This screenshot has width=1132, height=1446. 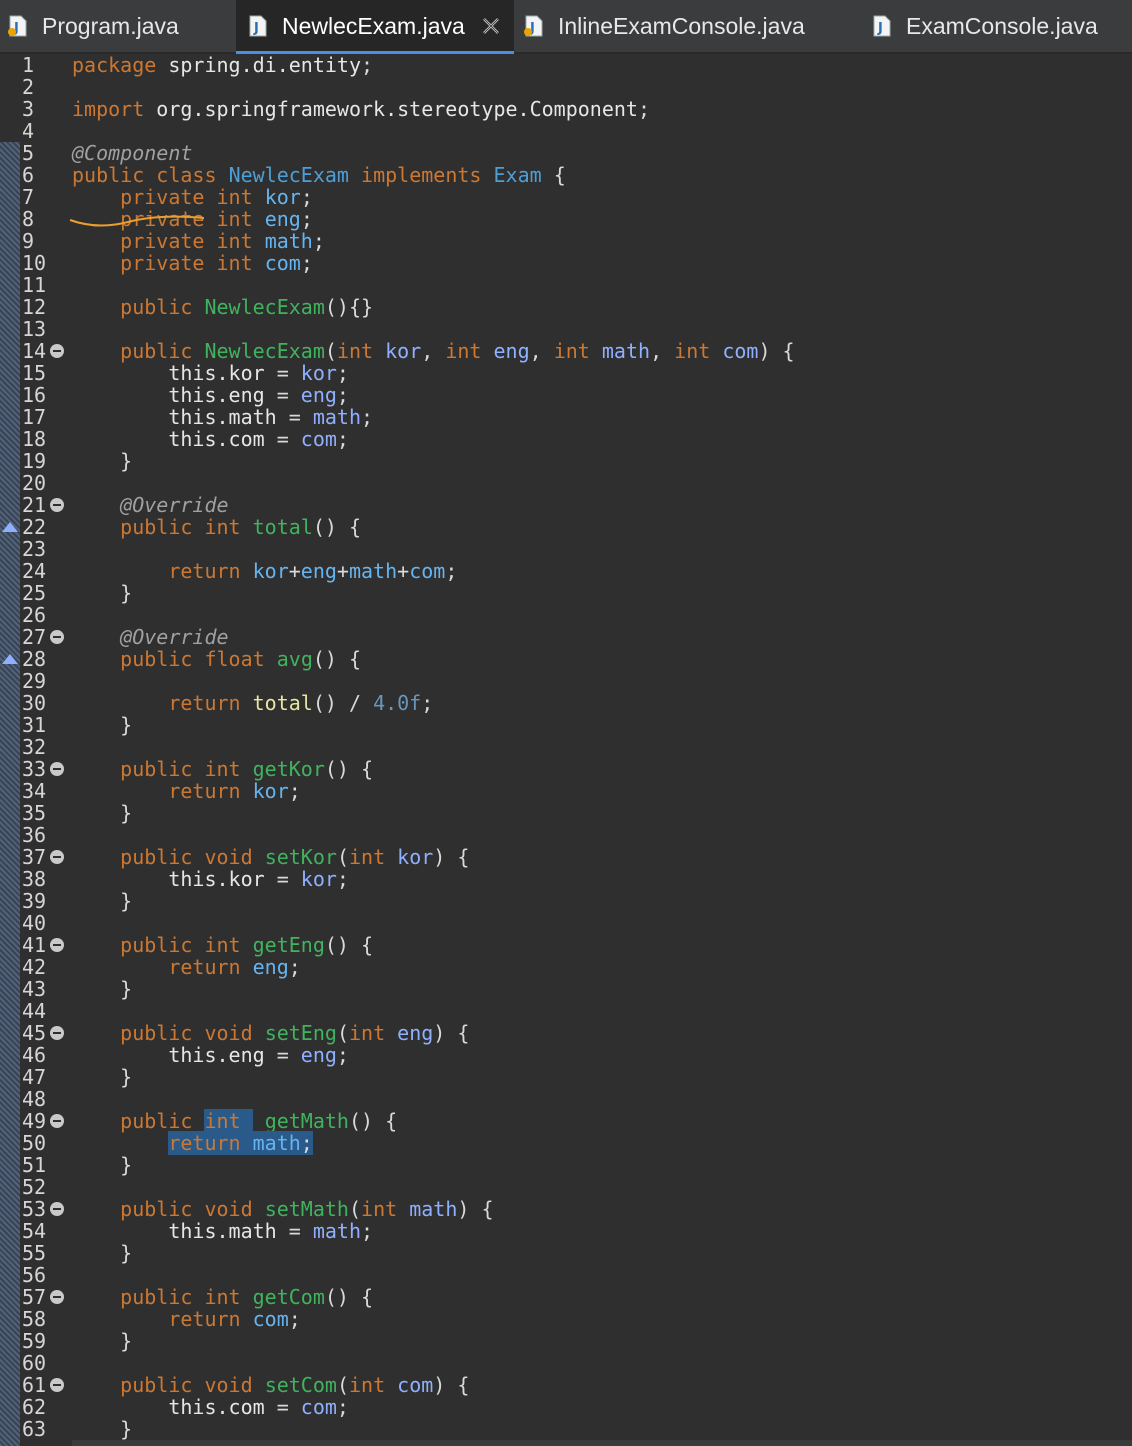 What do you see at coordinates (566, 813) in the screenshot?
I see `code-line: 35 }` at bounding box center [566, 813].